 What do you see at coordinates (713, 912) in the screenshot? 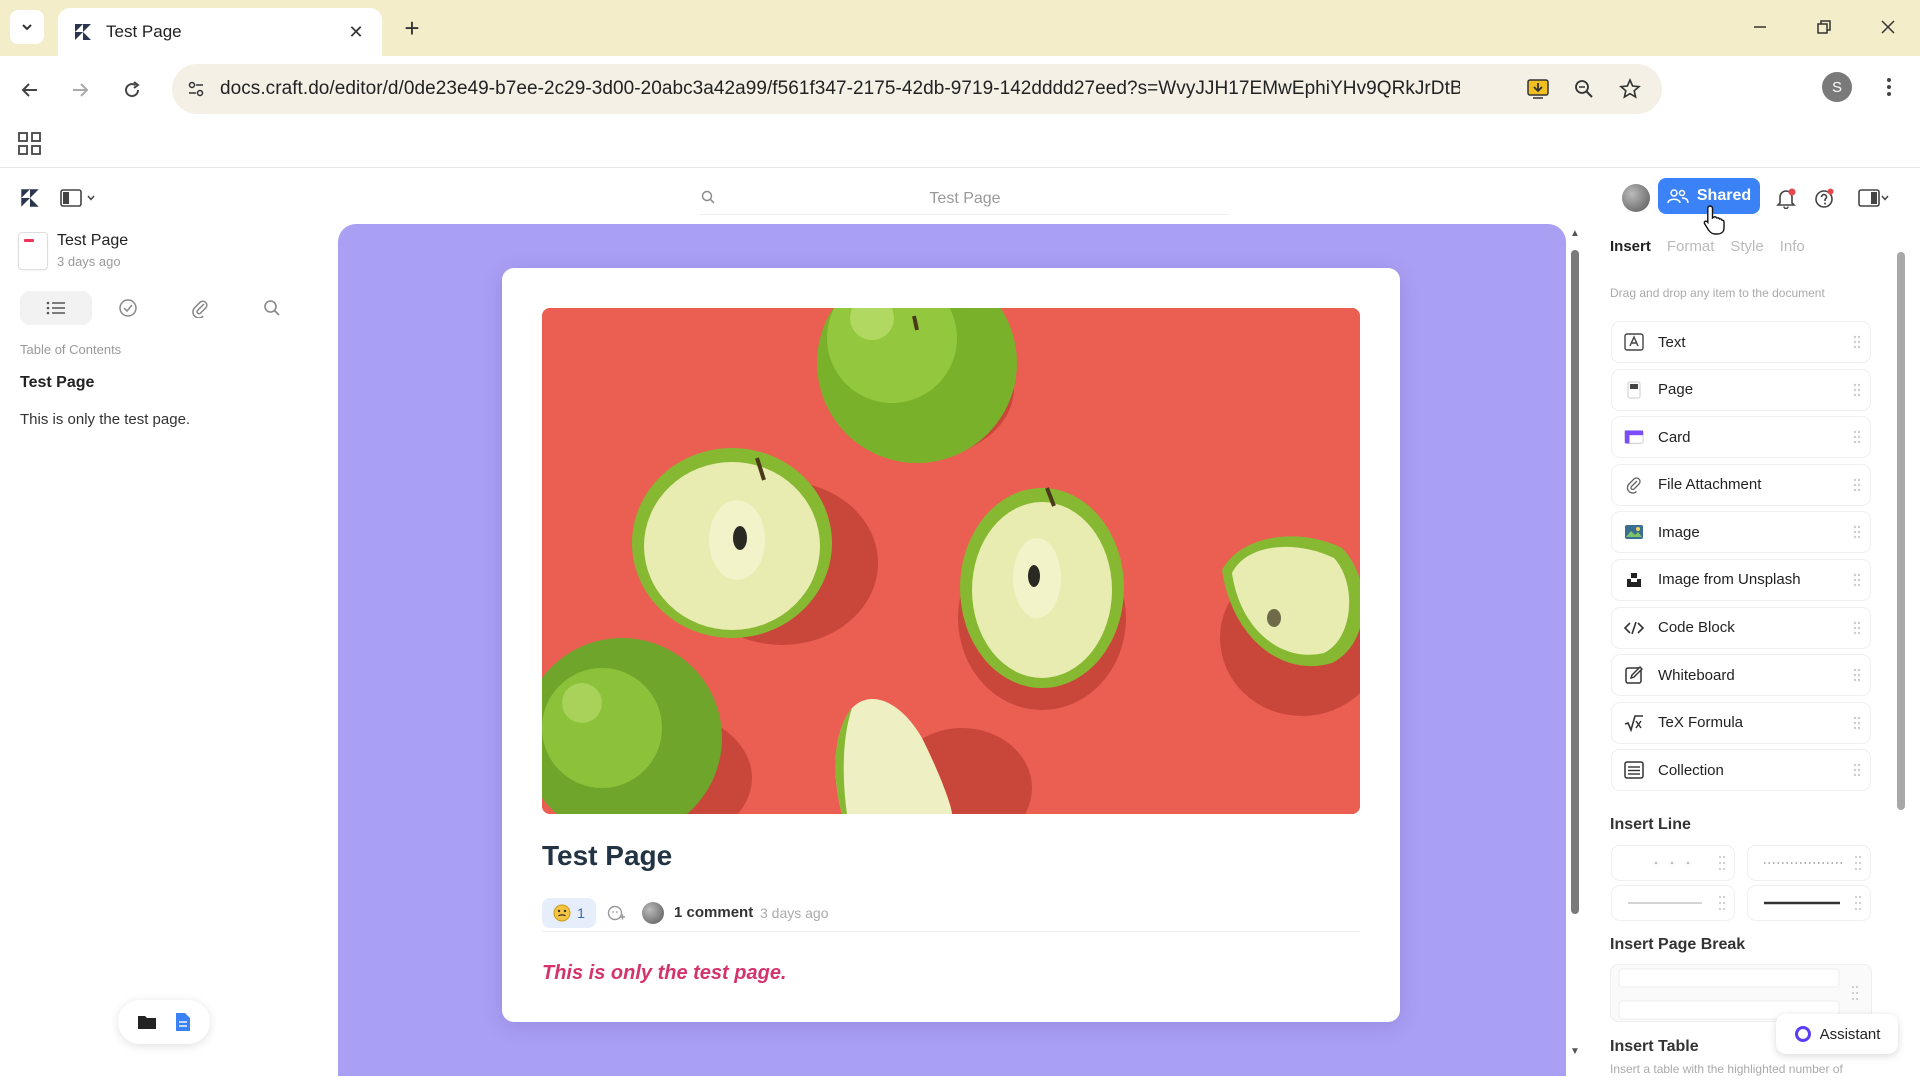
I see `comment-count: 1 comment` at bounding box center [713, 912].